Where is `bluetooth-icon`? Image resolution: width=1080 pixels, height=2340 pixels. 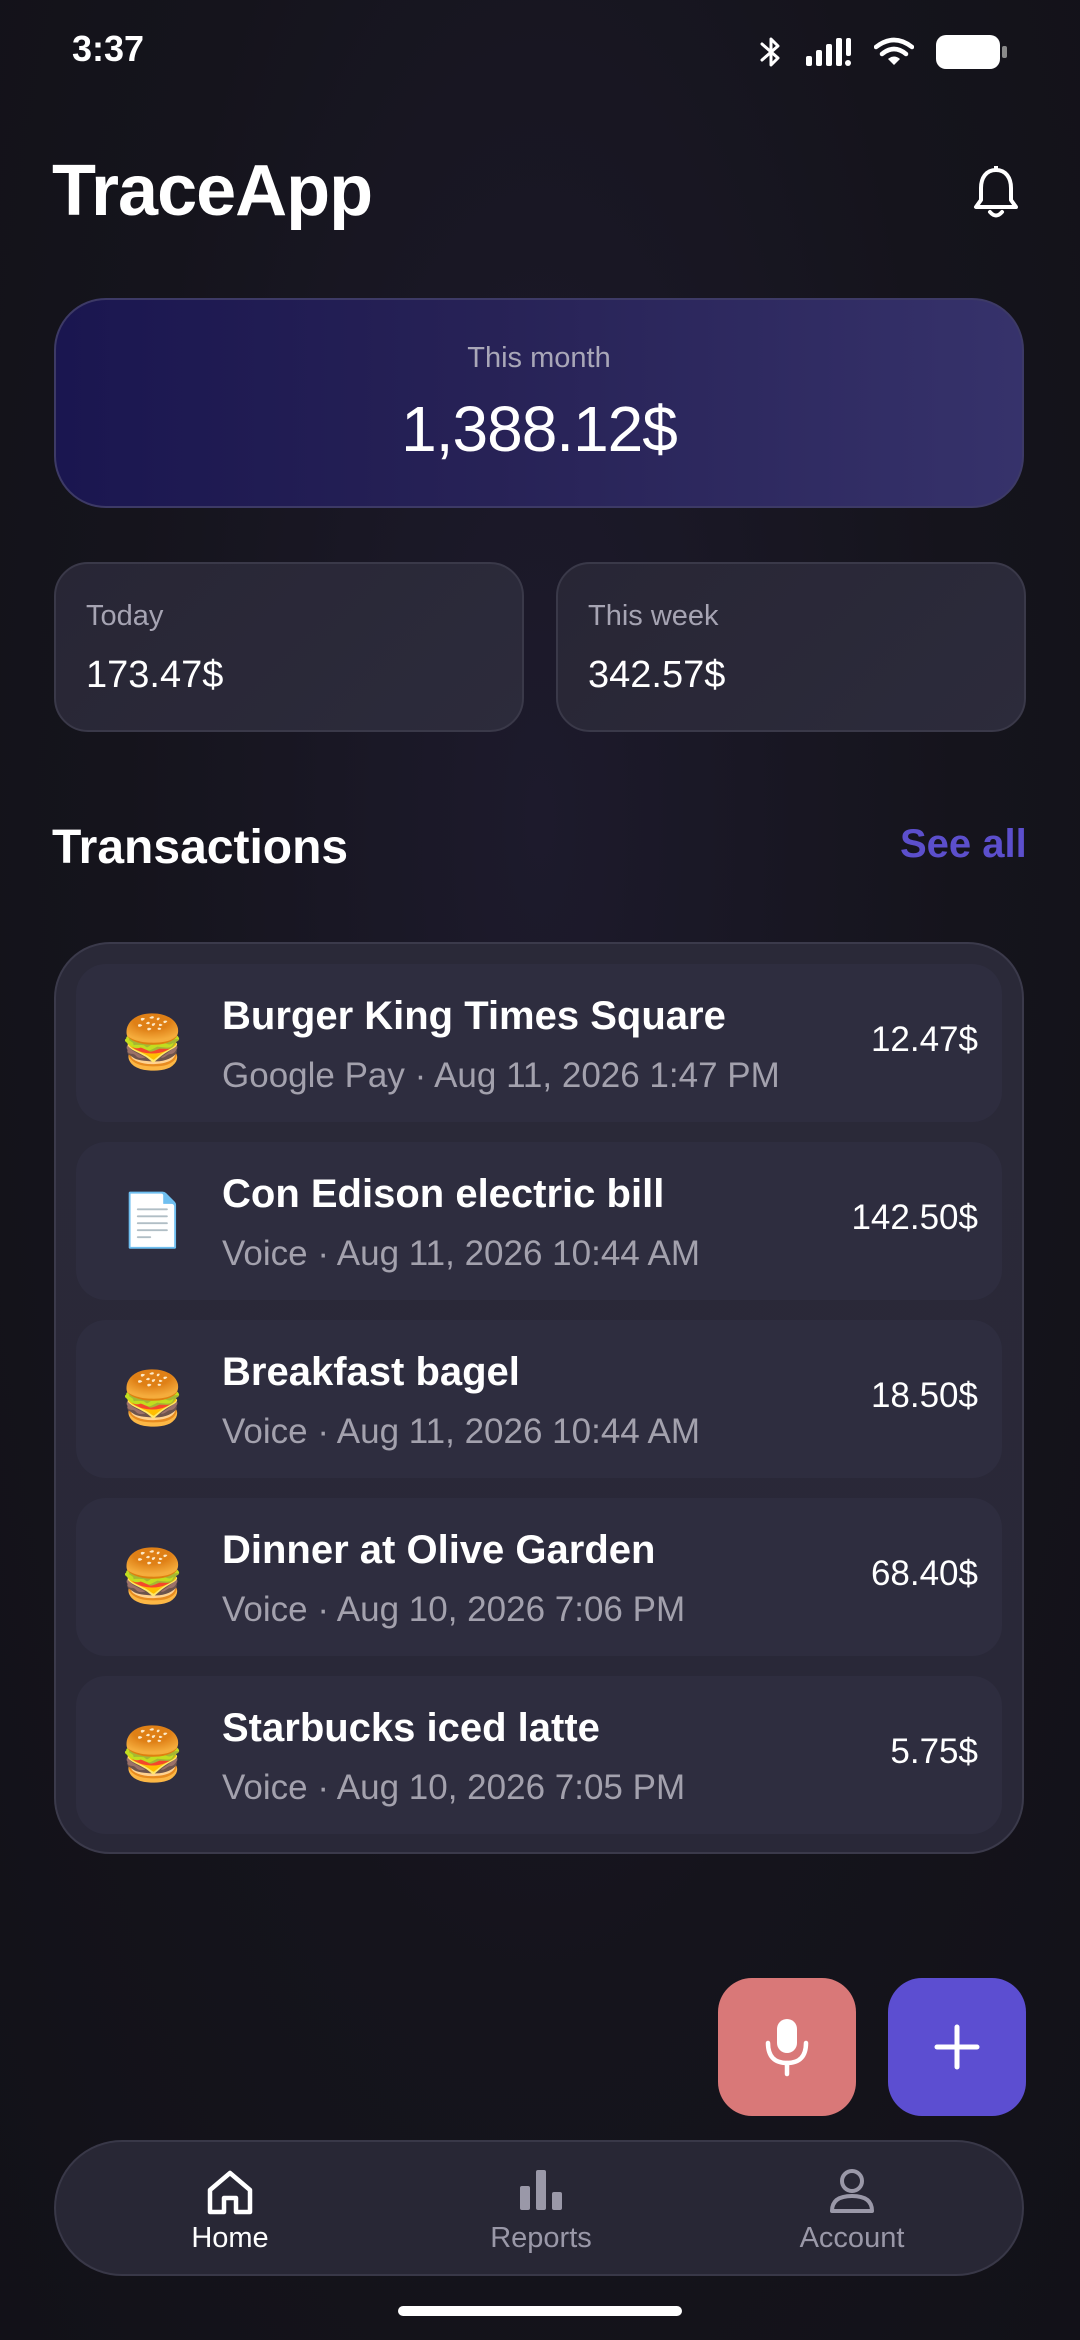 bluetooth-icon is located at coordinates (770, 52).